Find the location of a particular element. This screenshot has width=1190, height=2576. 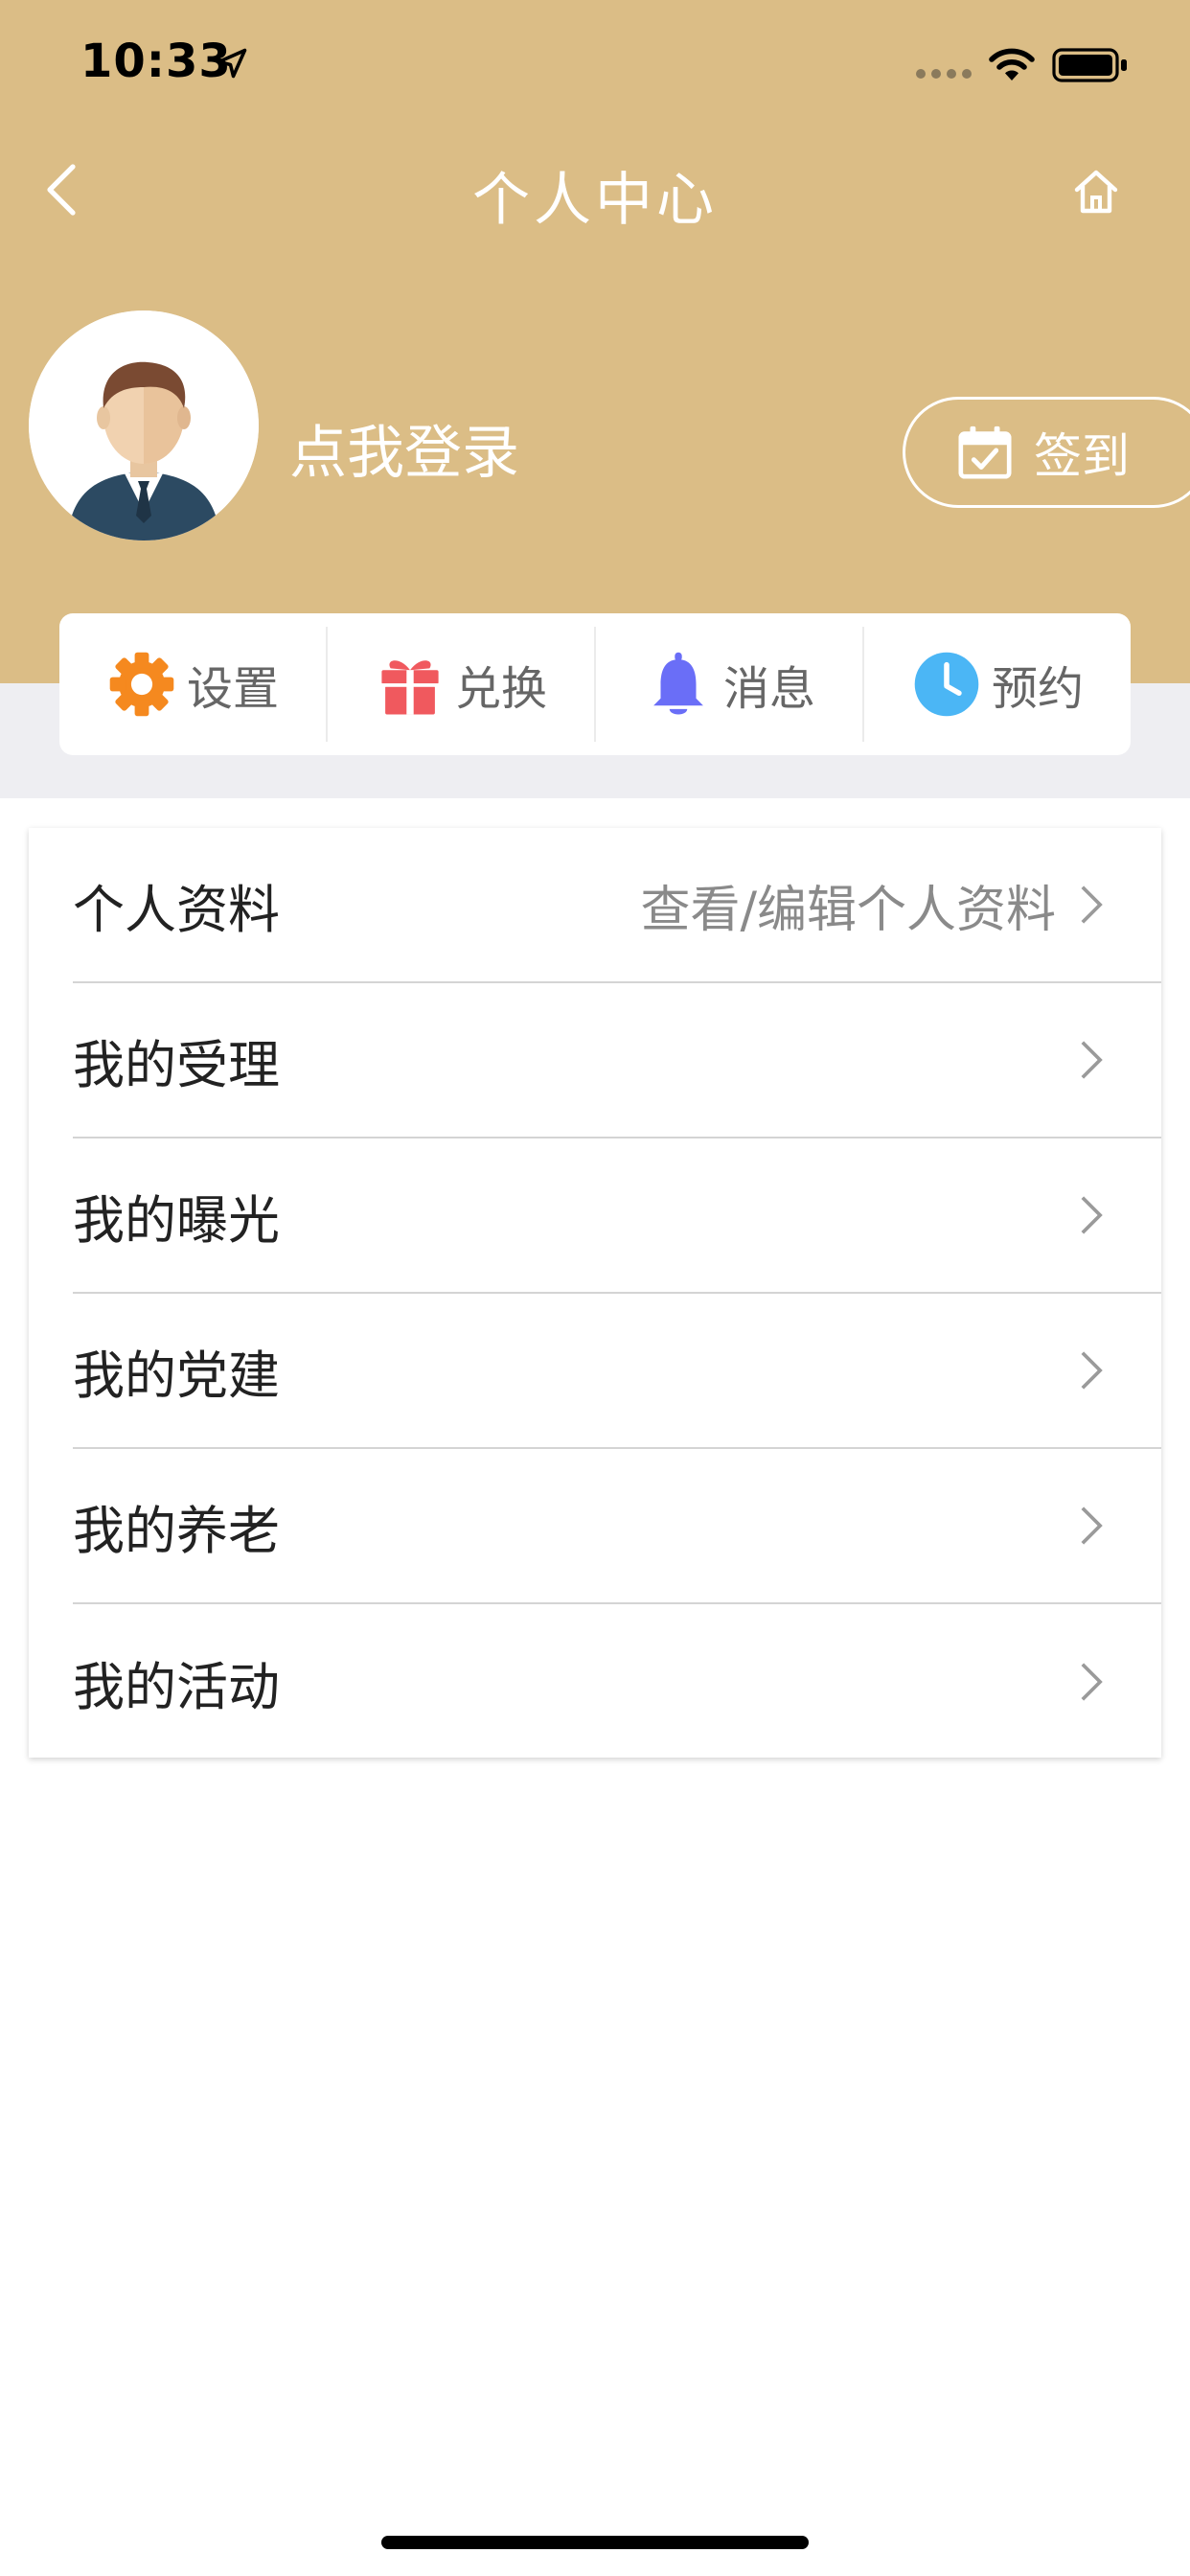

quick-action-settings: 设置 is located at coordinates (194, 684).